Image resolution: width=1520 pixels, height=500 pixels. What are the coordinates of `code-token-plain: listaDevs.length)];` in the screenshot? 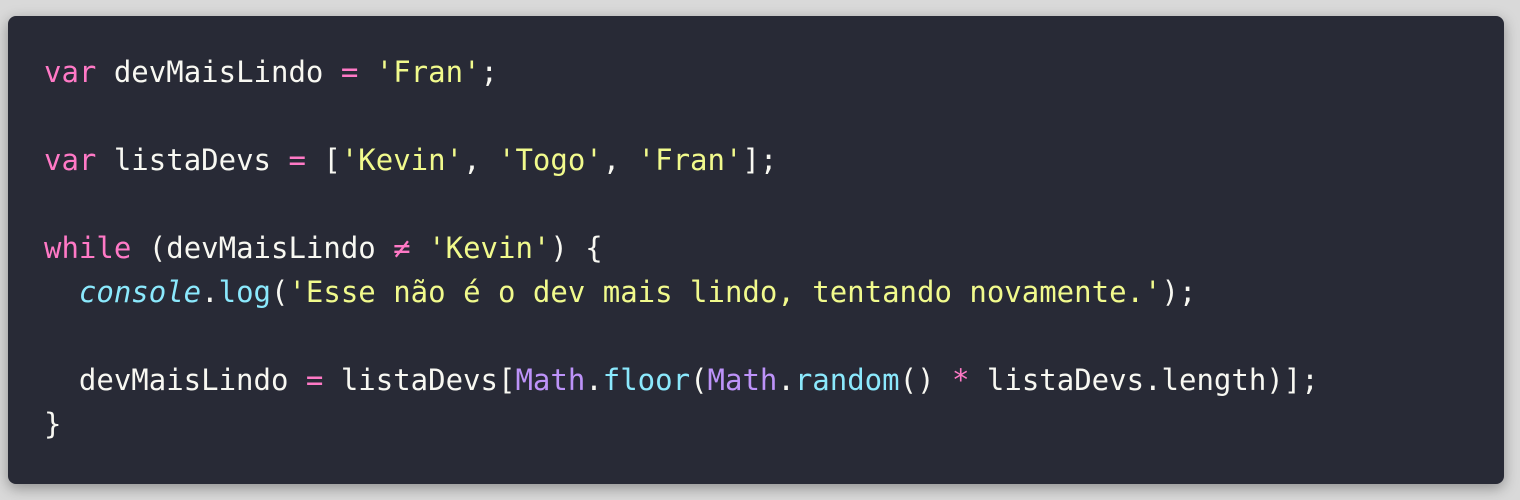 It's located at (1144, 380).